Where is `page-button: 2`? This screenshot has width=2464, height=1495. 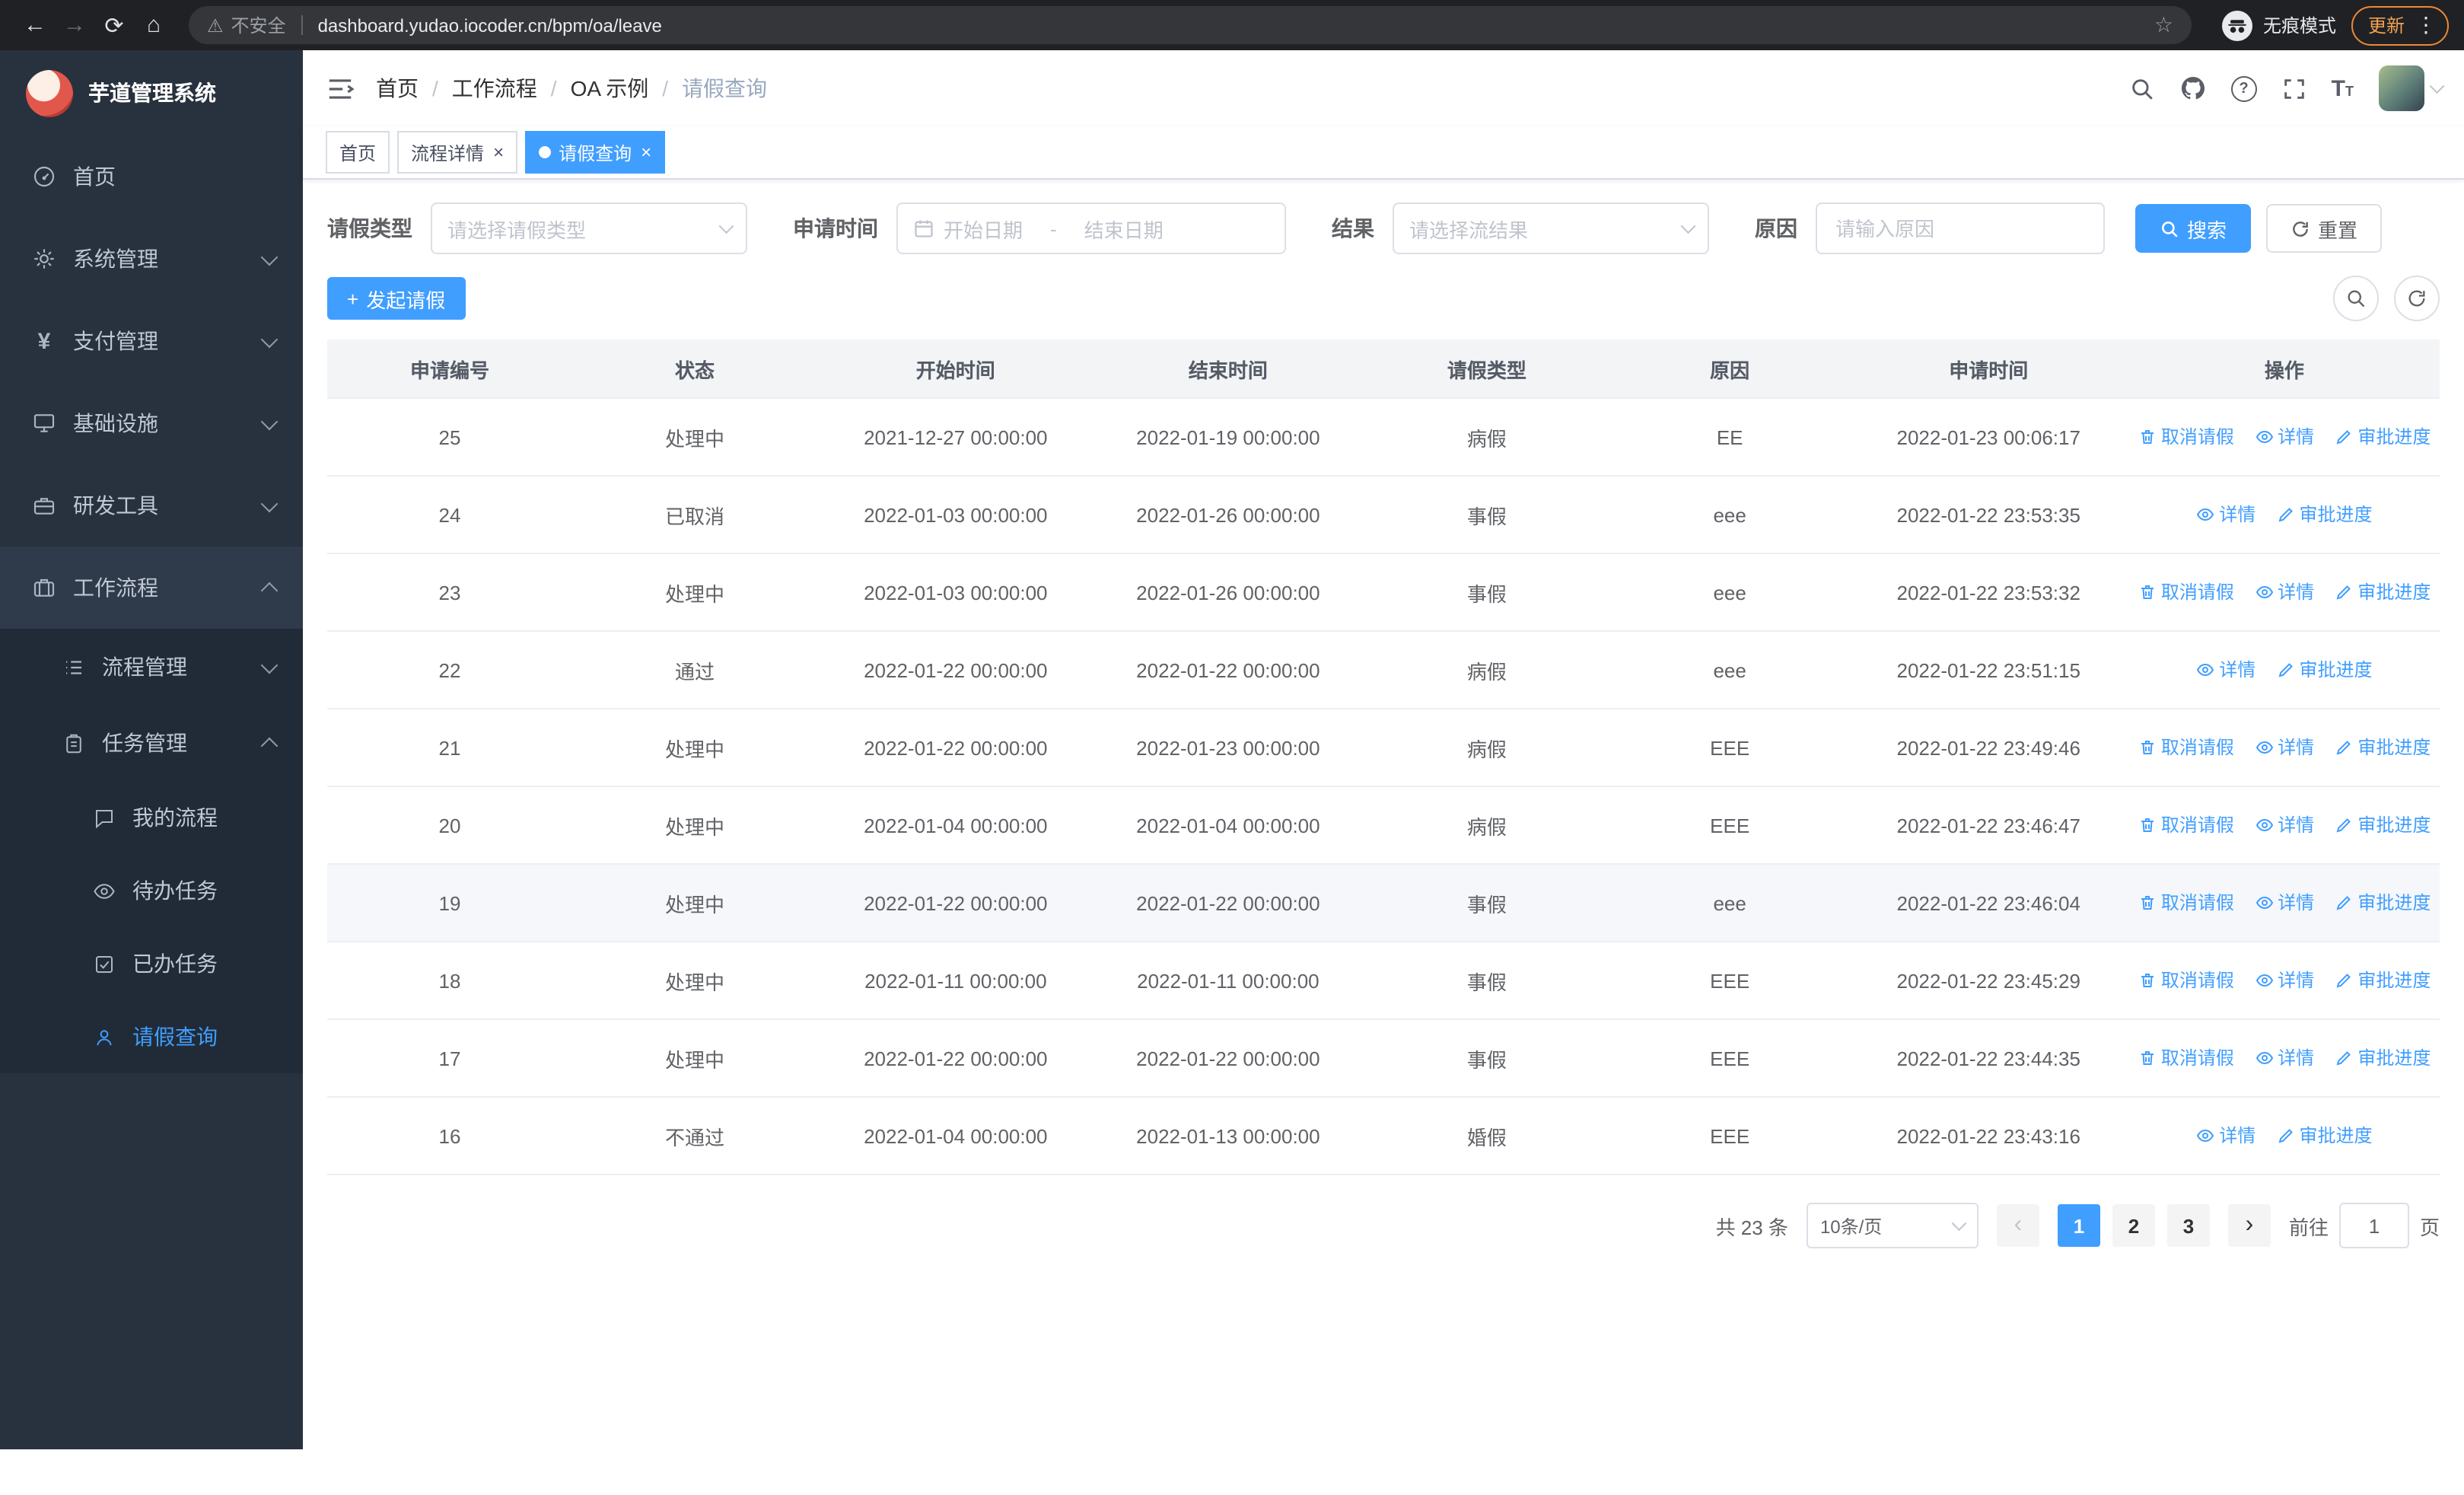
page-button: 2 is located at coordinates (2133, 1226).